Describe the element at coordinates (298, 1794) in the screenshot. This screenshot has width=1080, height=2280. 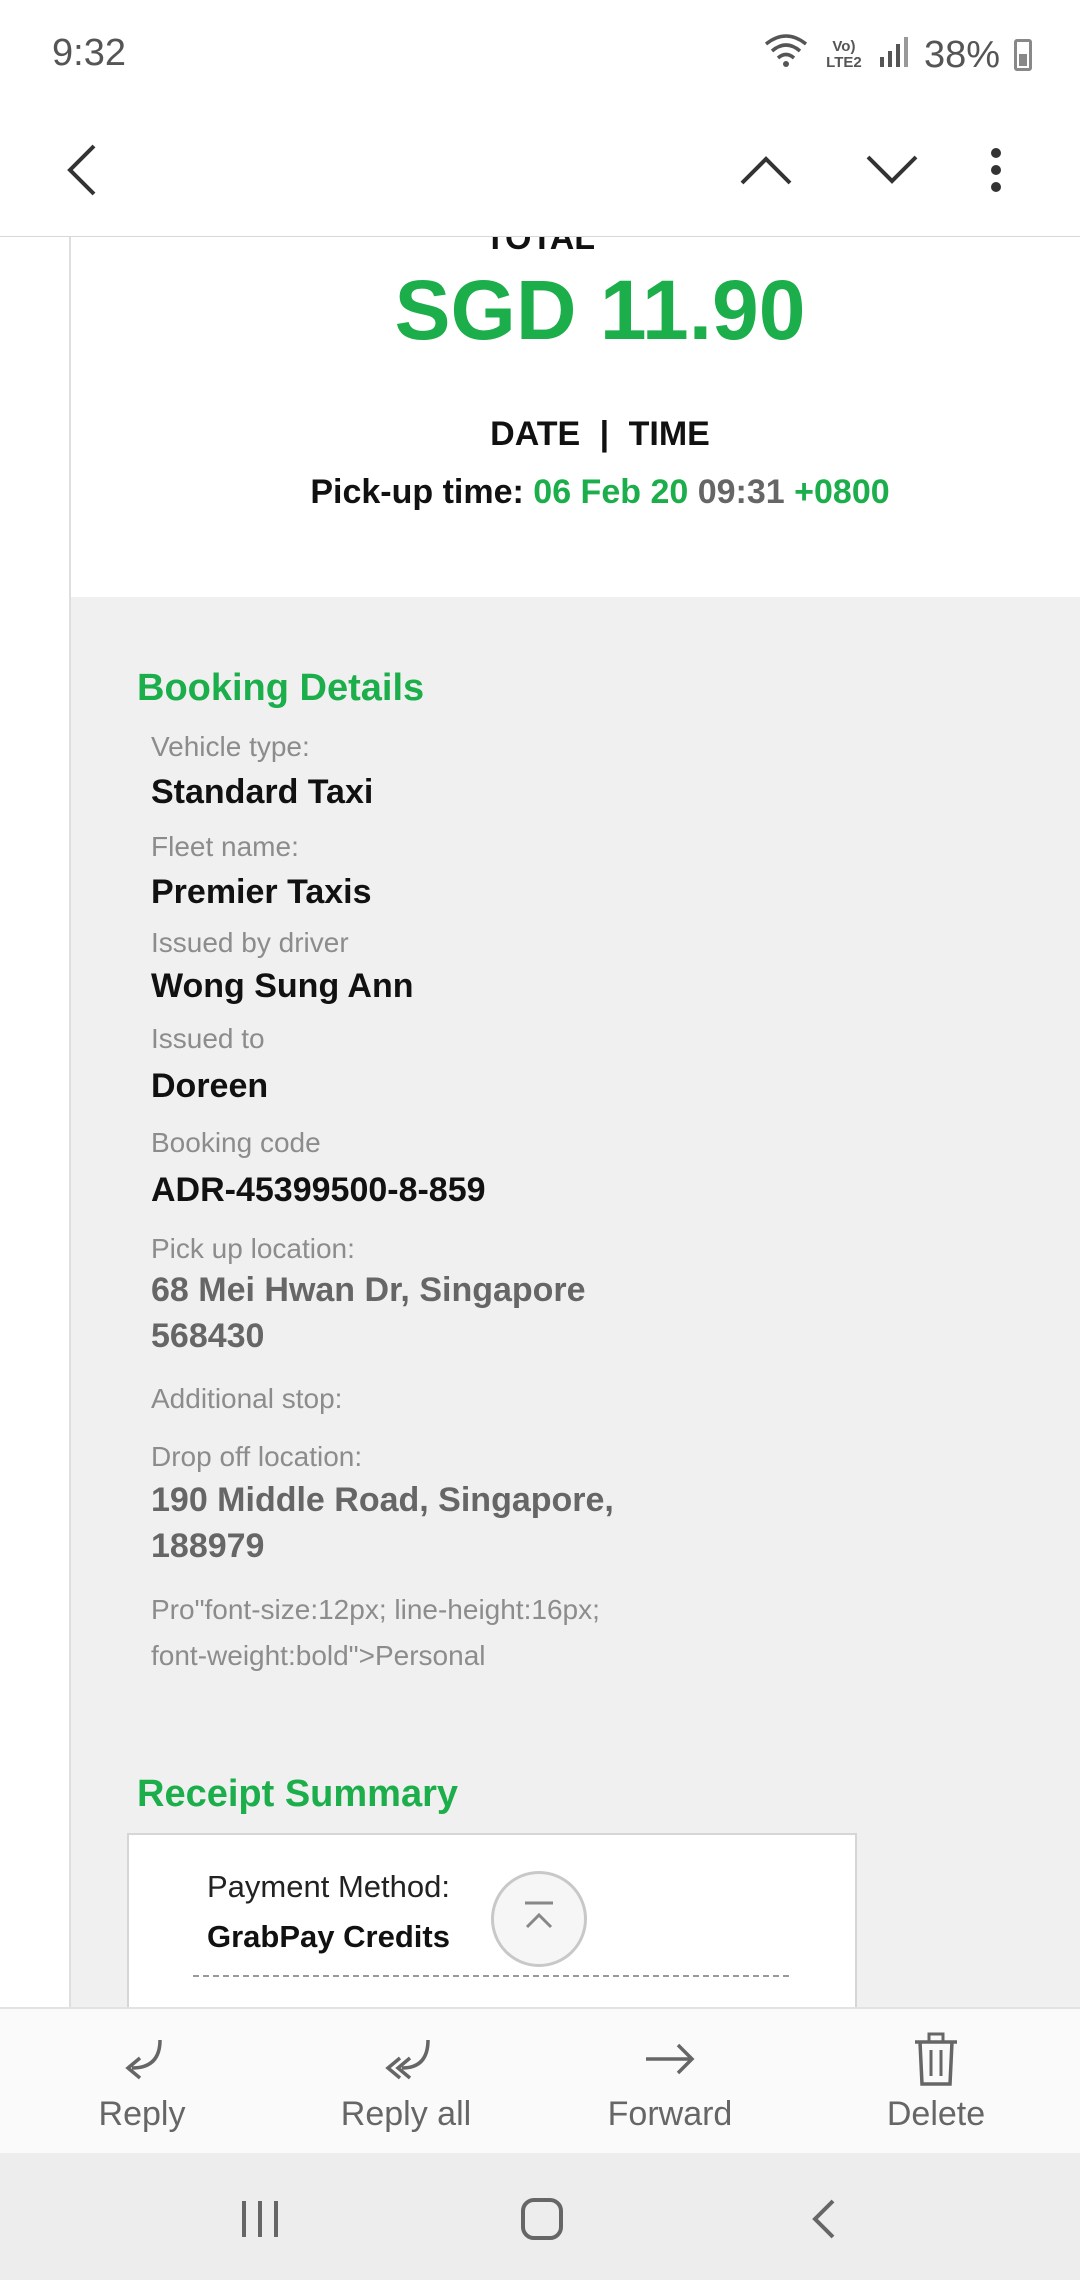
I see `receipt-summary-title: Receipt Summary` at that location.